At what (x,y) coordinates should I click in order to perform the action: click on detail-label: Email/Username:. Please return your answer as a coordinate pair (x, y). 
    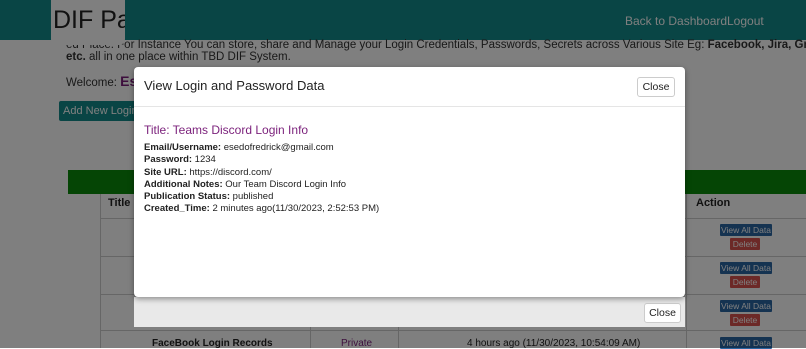
    Looking at the image, I should click on (183, 147).